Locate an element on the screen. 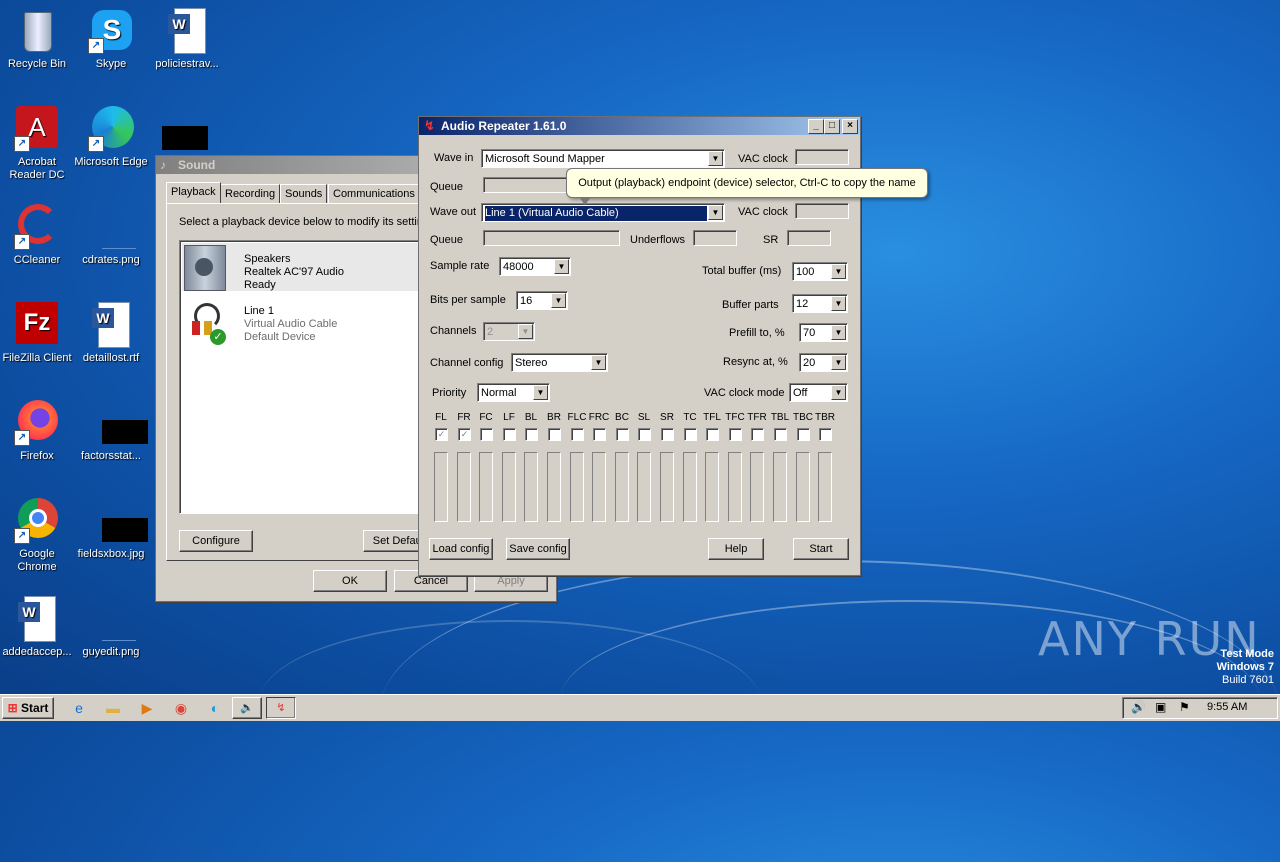  maximize-button: □ is located at coordinates (832, 126).